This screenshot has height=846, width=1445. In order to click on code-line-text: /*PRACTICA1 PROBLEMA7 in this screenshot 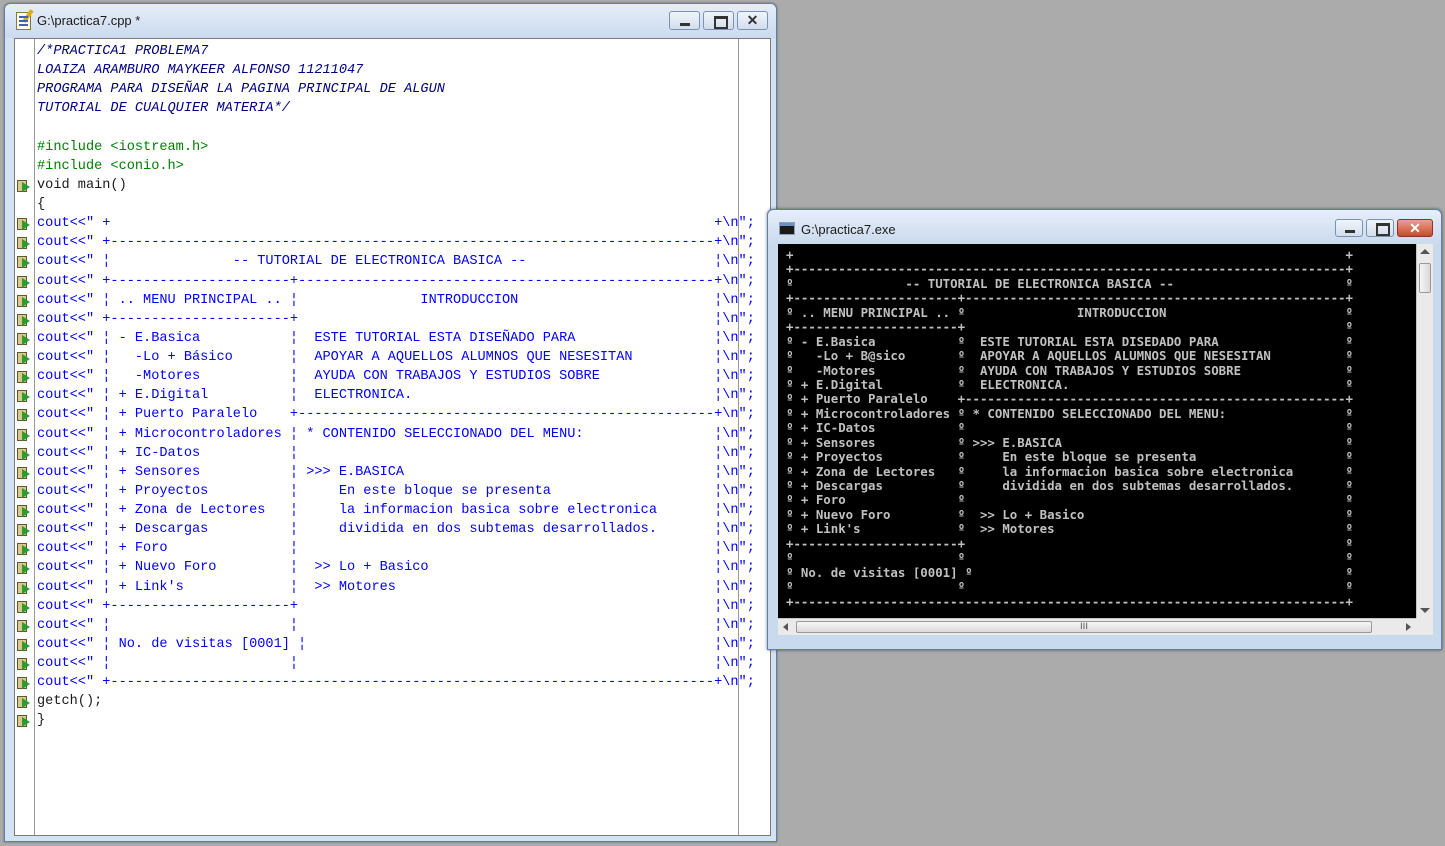, I will do `click(123, 51)`.